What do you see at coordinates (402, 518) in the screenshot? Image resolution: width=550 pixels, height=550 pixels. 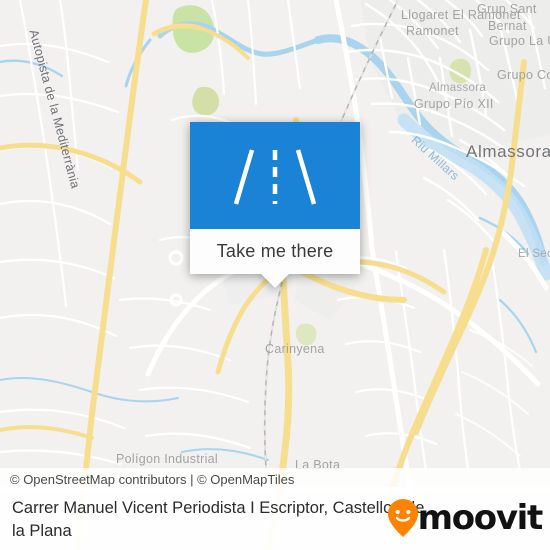 I see `moovit-smiley-pin-icon` at bounding box center [402, 518].